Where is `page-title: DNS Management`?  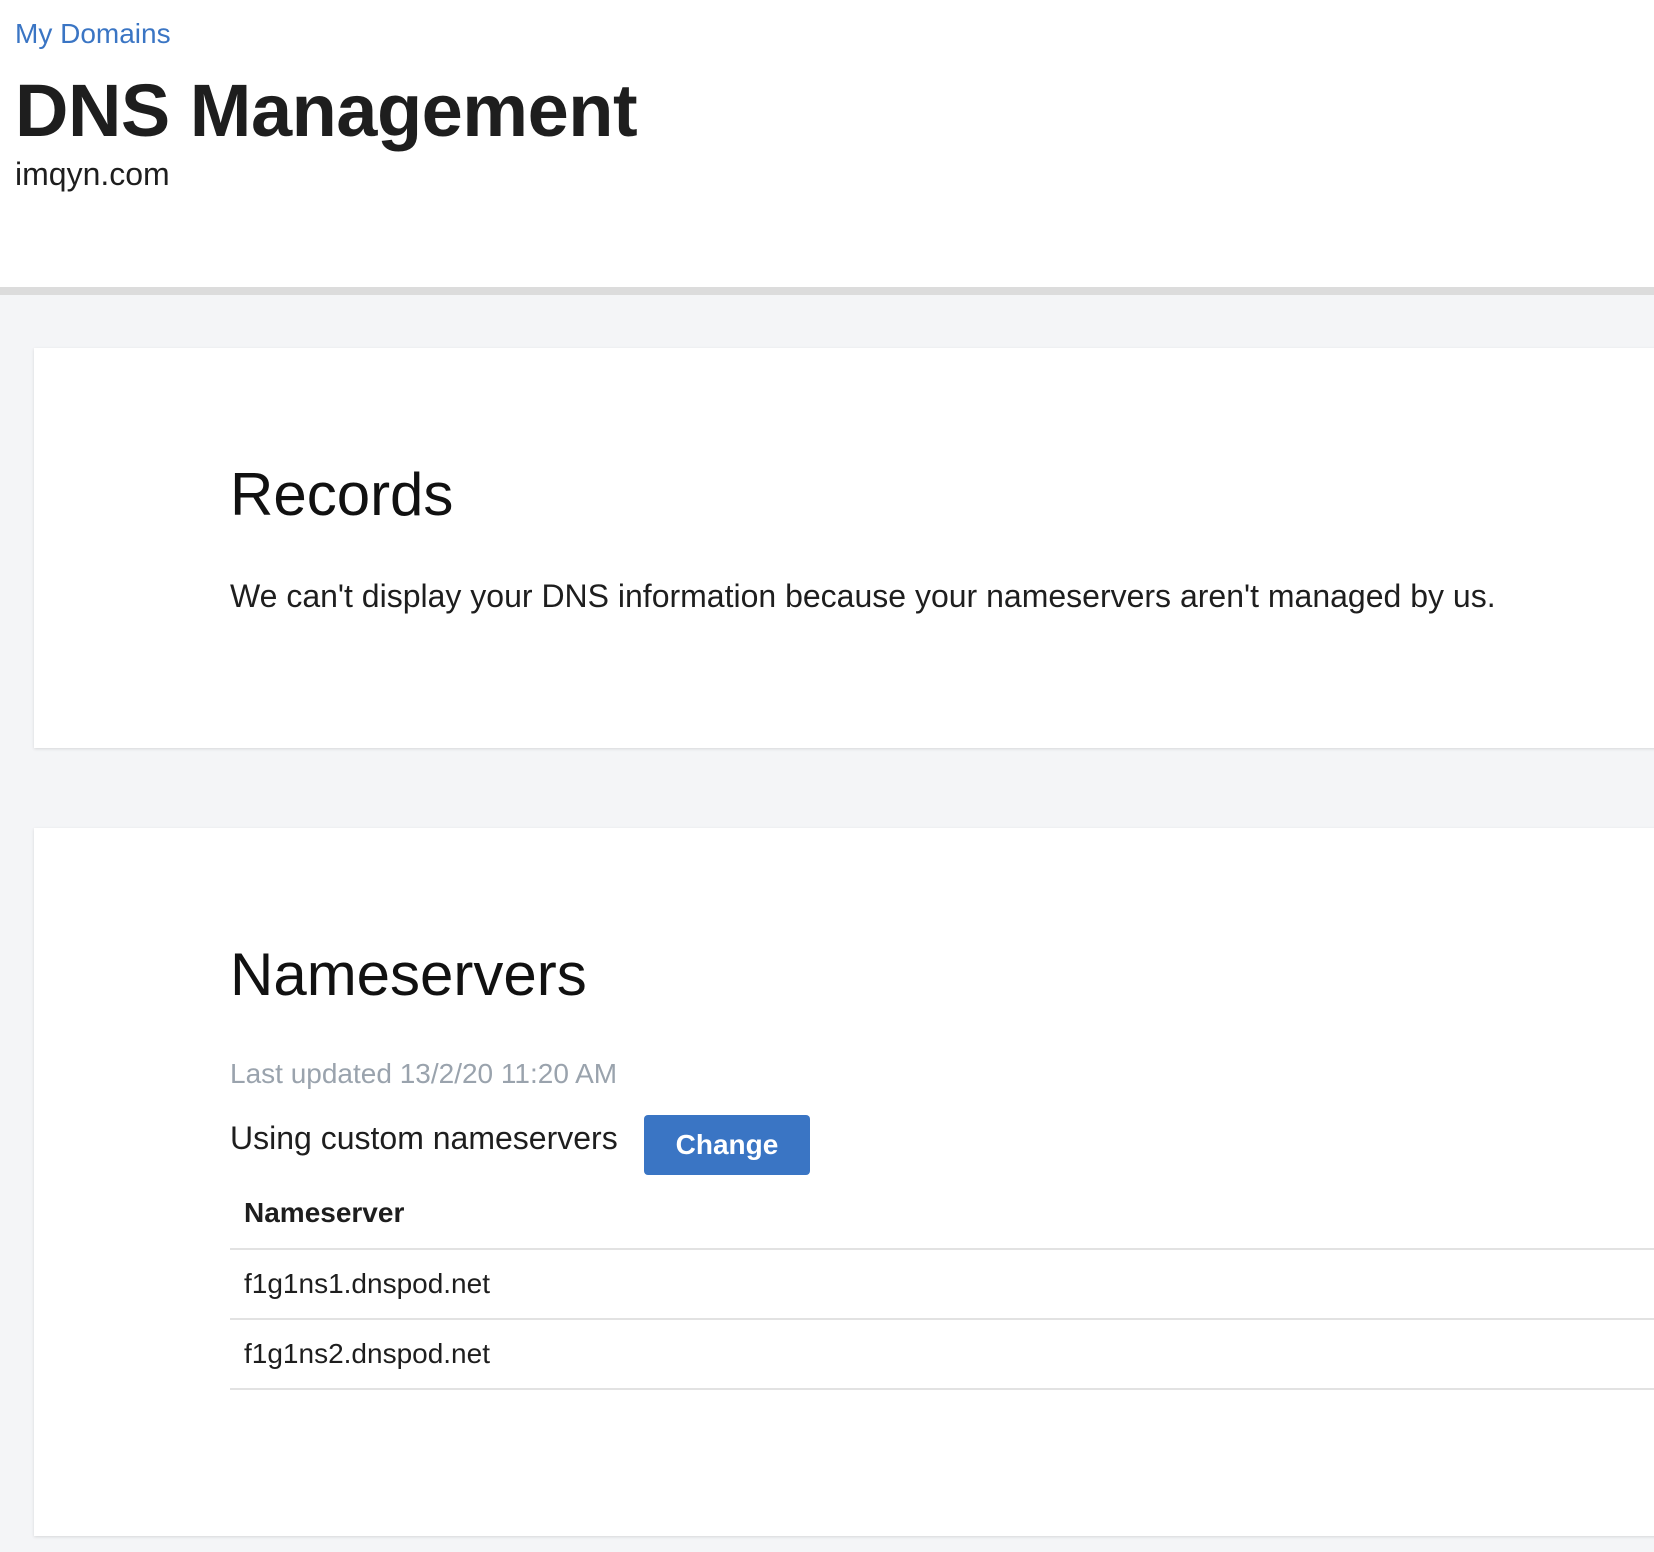
page-title: DNS Management is located at coordinates (326, 110).